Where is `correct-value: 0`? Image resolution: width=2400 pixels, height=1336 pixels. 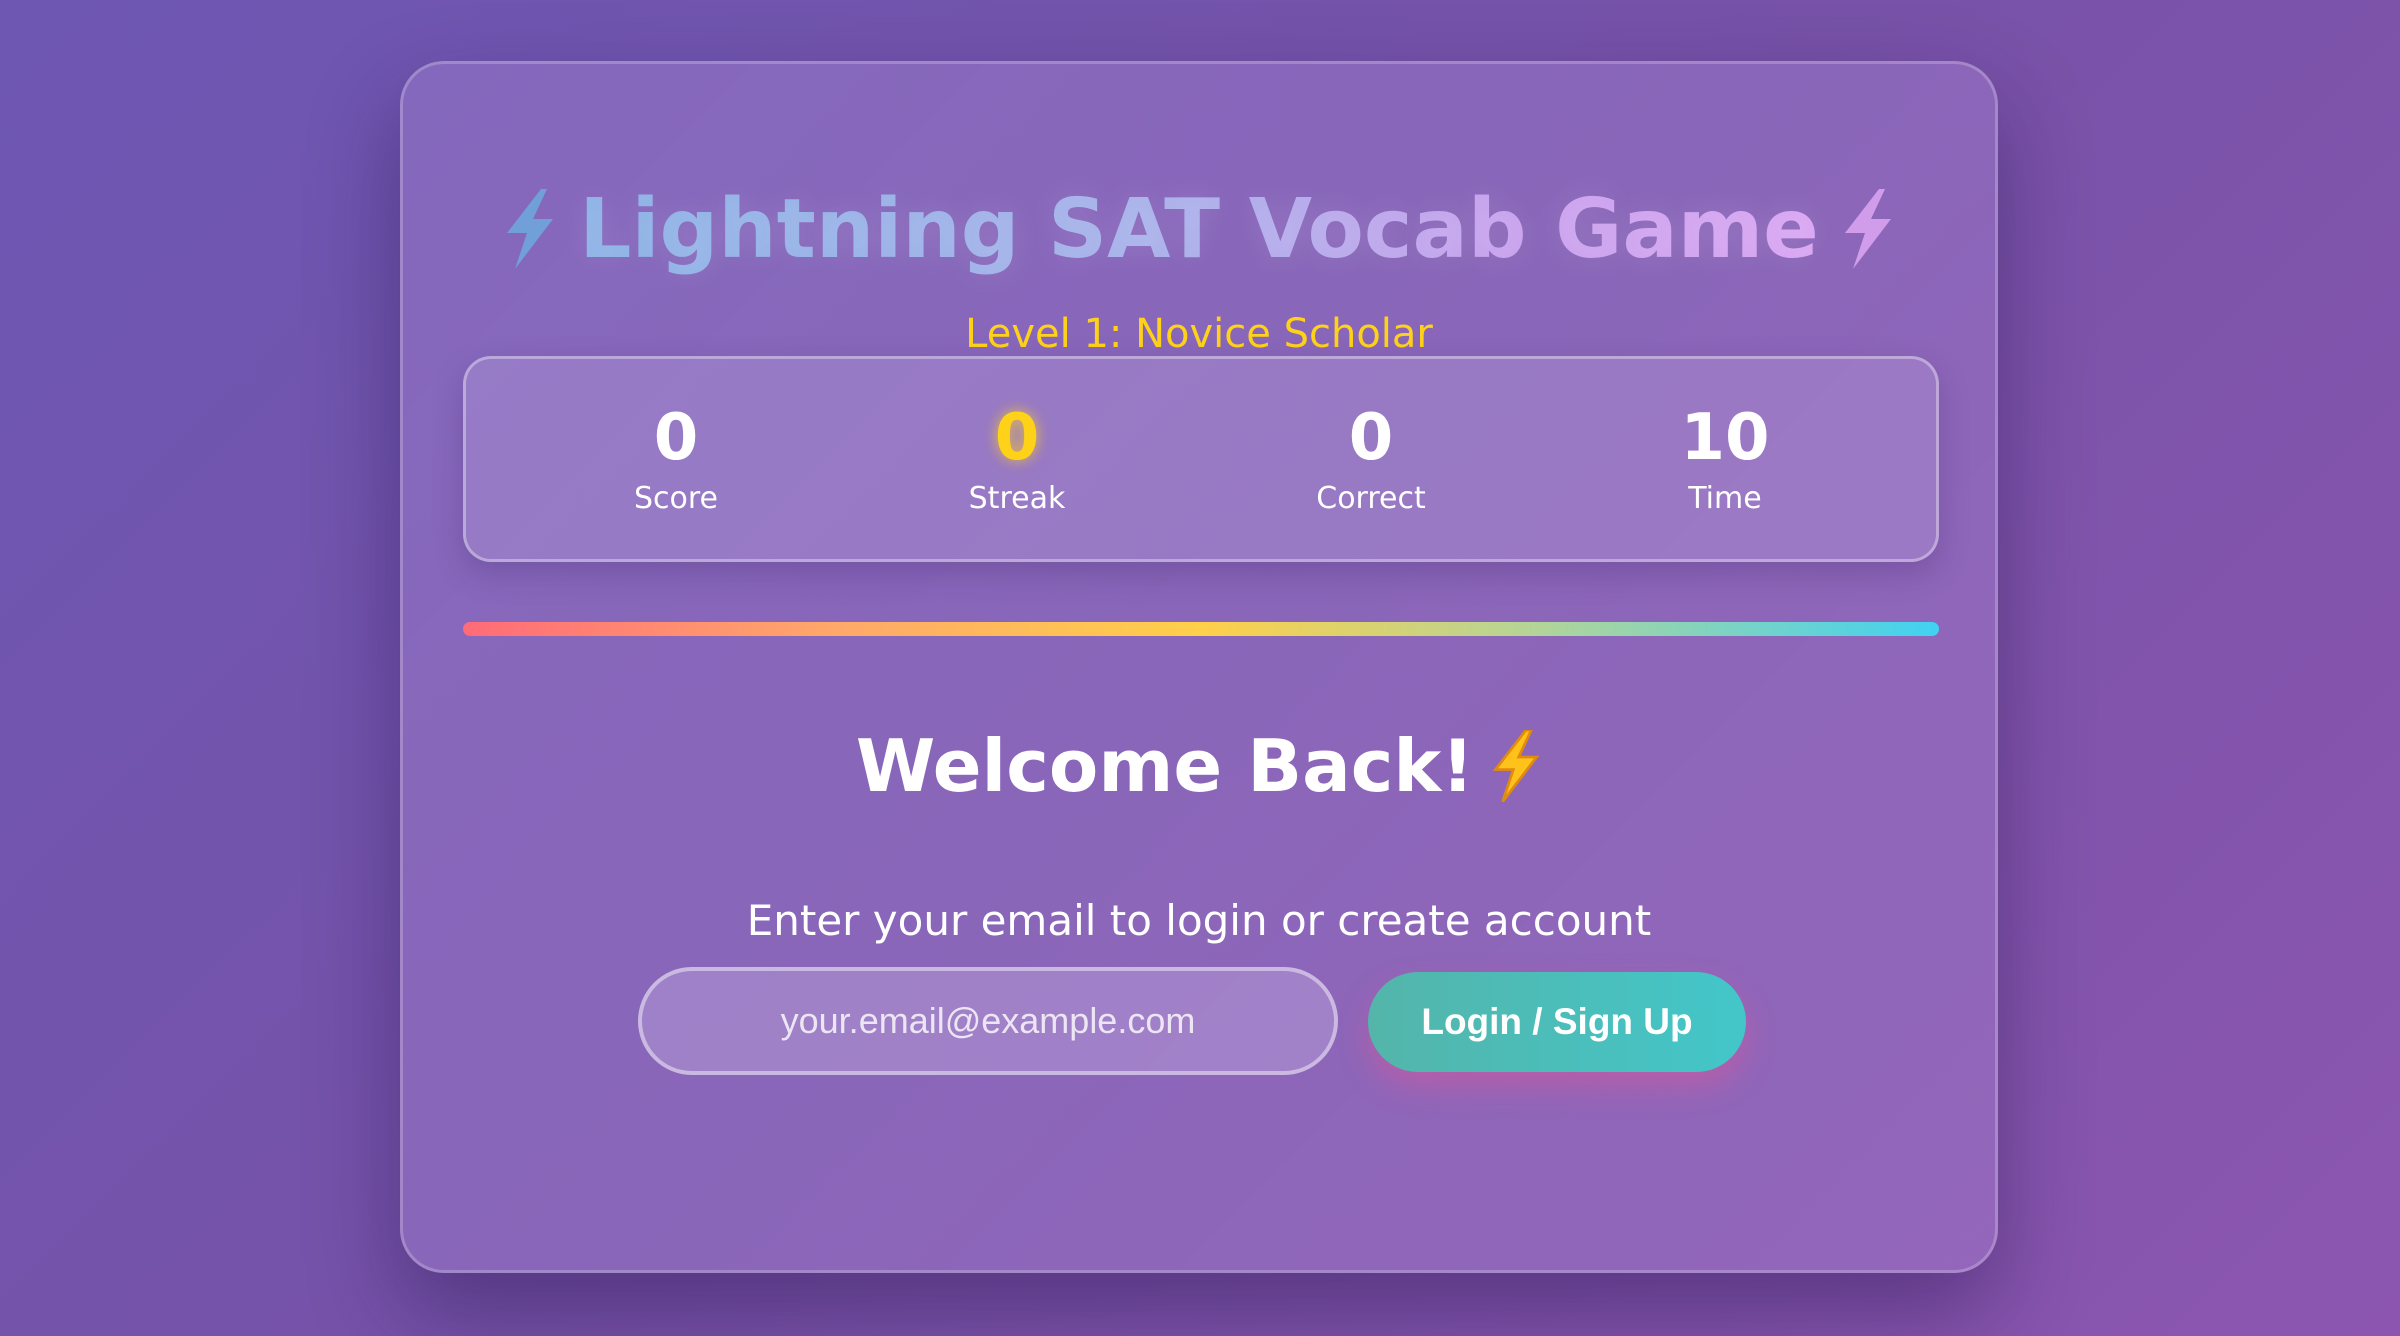
correct-value: 0 is located at coordinates (1371, 438).